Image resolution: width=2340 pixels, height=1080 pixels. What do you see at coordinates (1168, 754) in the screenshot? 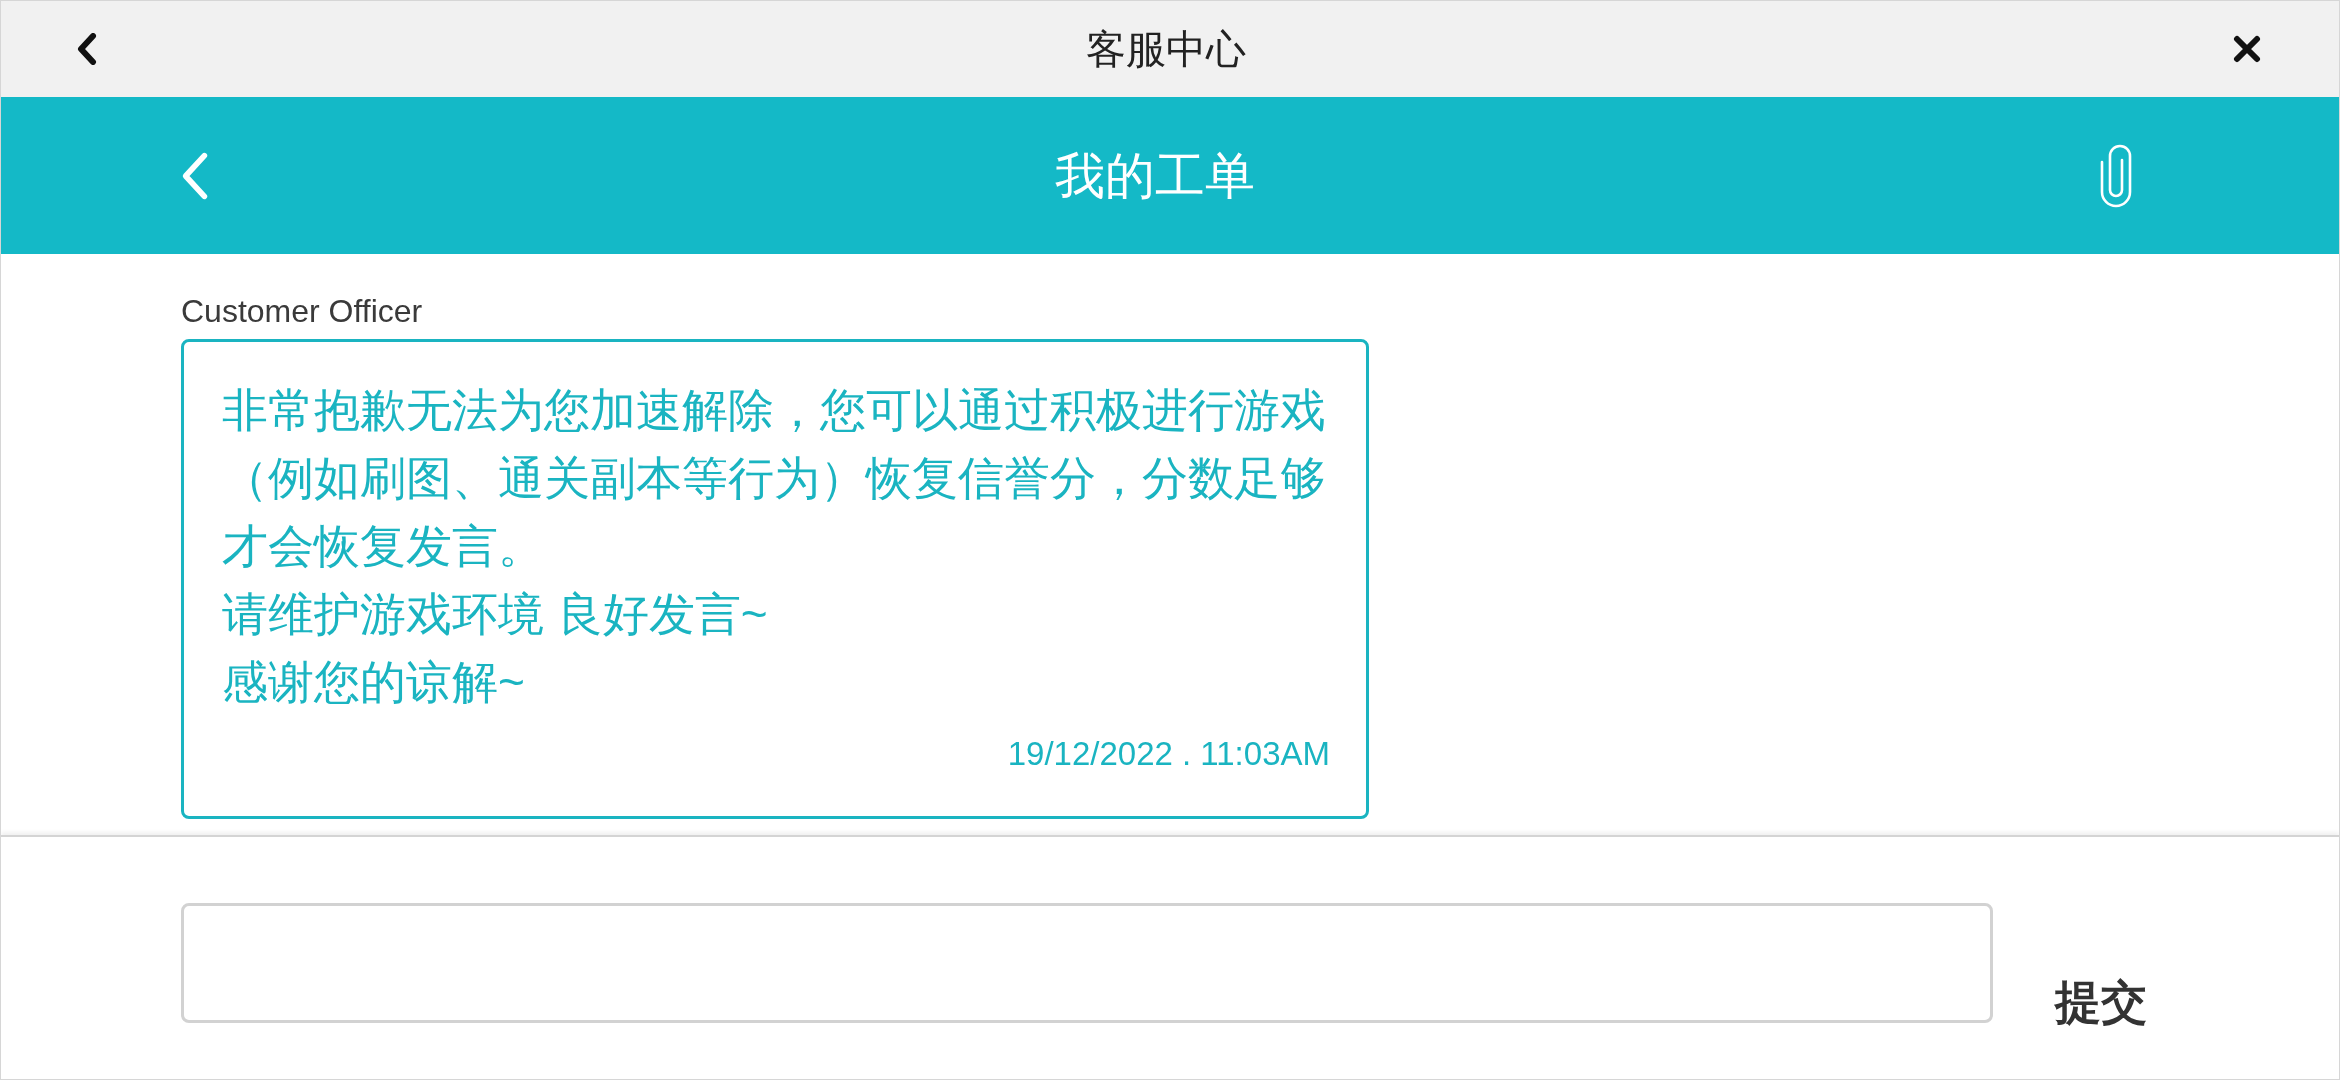
I see `message-time: 19/12/2022 . 11:03AM` at bounding box center [1168, 754].